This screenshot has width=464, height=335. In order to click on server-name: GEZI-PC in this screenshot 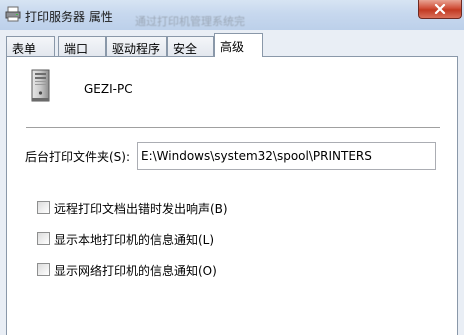, I will do `click(108, 89)`.